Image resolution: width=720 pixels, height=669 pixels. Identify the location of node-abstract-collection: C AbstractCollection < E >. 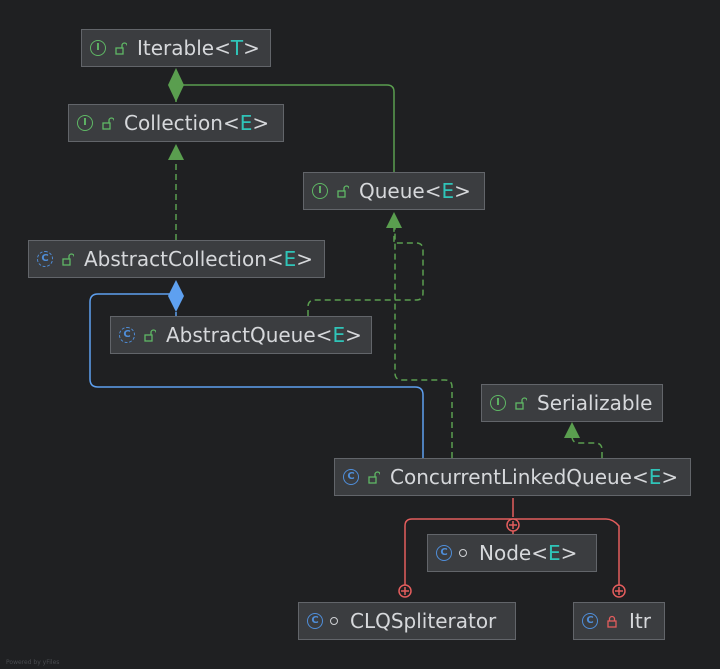
(176, 259).